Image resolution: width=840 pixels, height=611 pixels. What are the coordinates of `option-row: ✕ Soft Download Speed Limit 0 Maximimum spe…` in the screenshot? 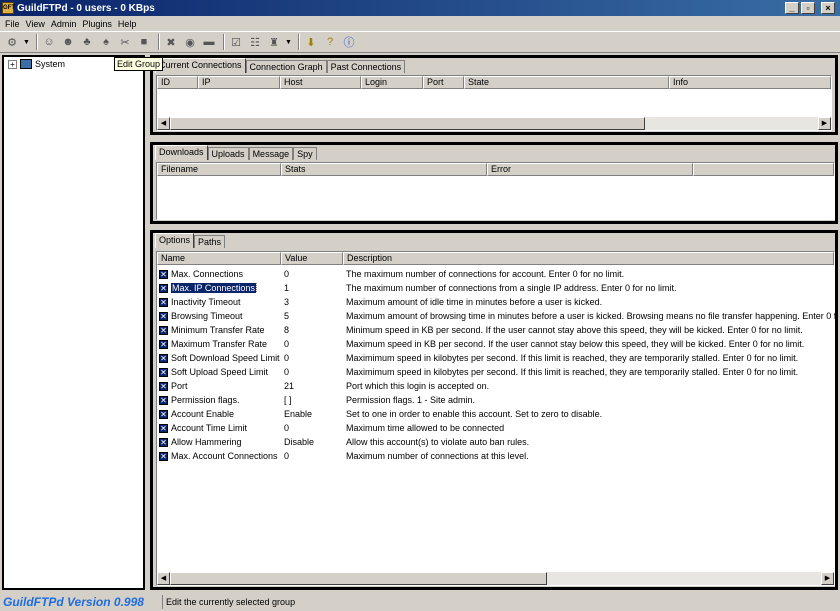 It's located at (478, 358).